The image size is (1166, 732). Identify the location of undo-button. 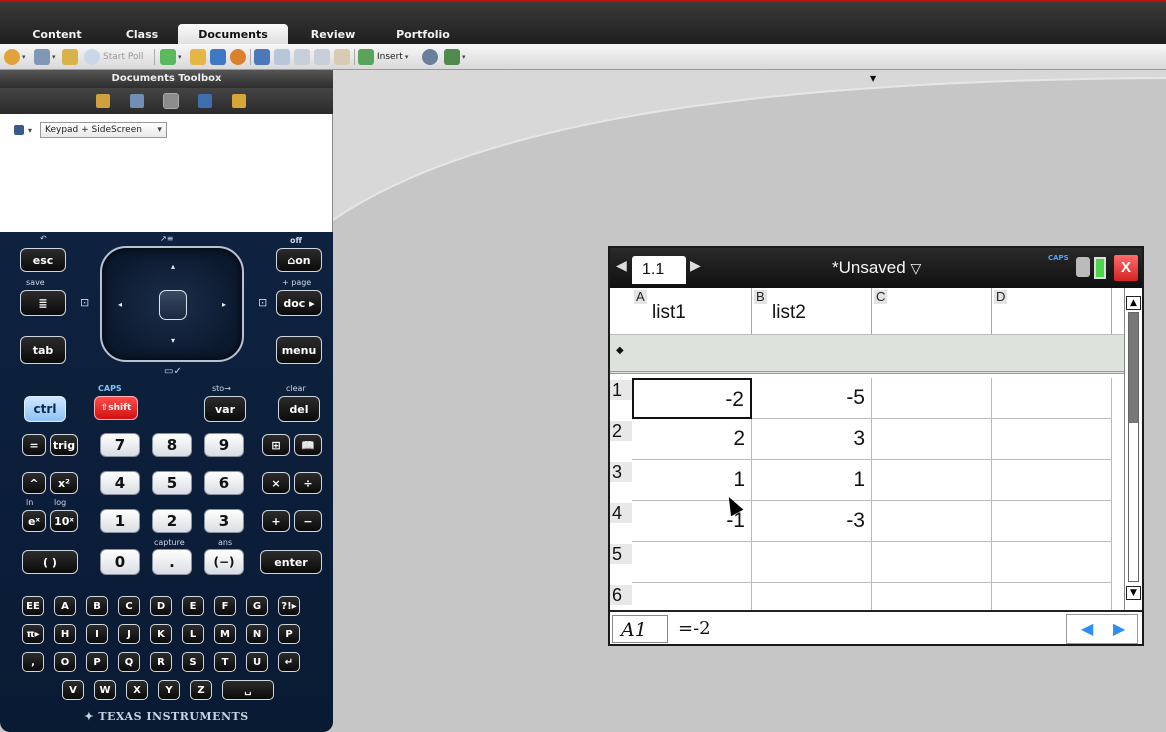
(262, 57).